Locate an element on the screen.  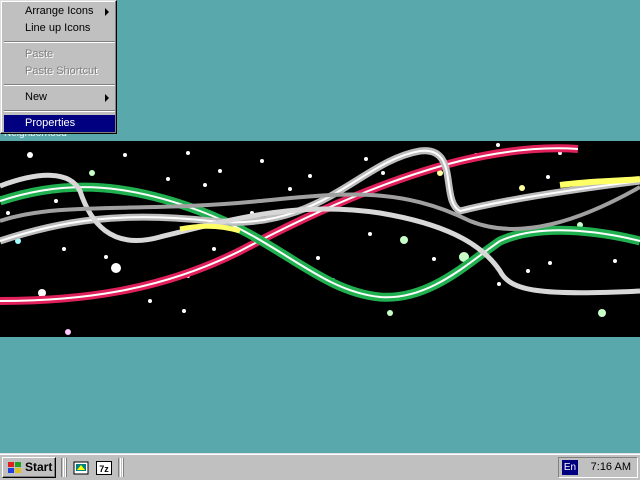
menu-item-label: New is located at coordinates (36, 97).